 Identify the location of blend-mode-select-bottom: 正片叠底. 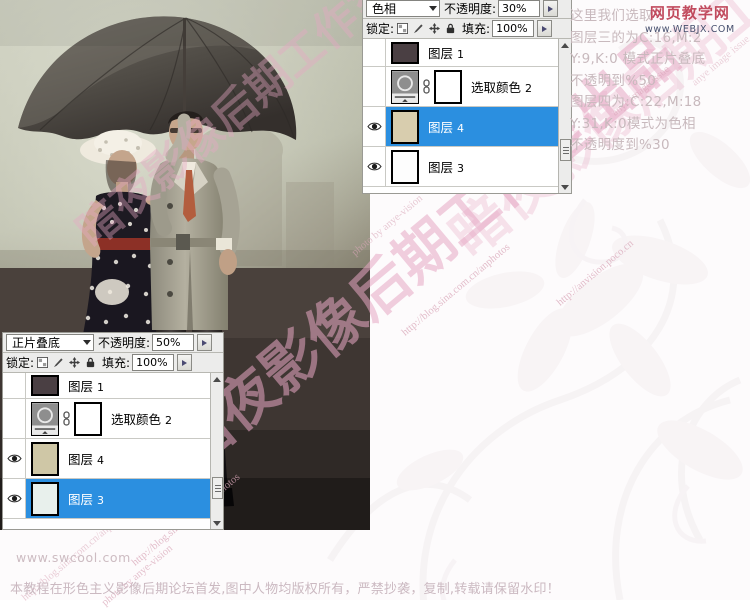
(50, 342).